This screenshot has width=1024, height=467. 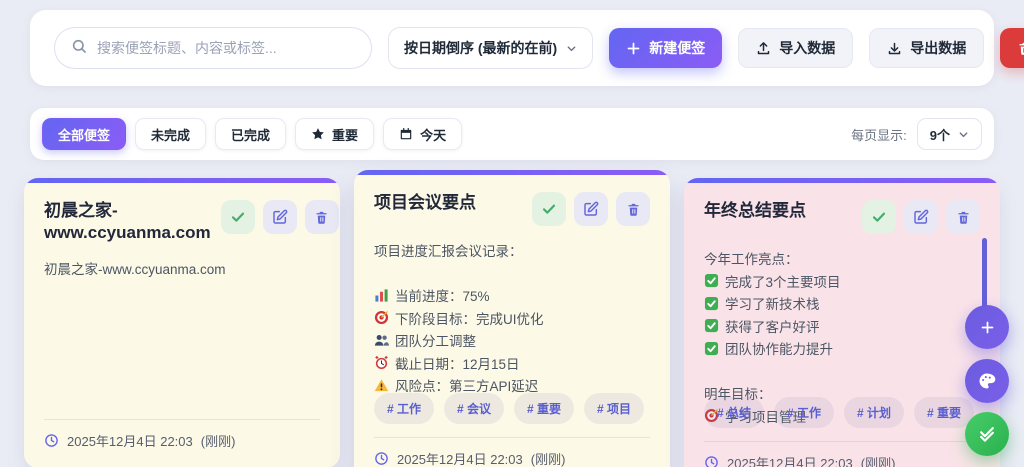 What do you see at coordinates (457, 364) in the screenshot?
I see `note-content-text: 截止日期：12月15日` at bounding box center [457, 364].